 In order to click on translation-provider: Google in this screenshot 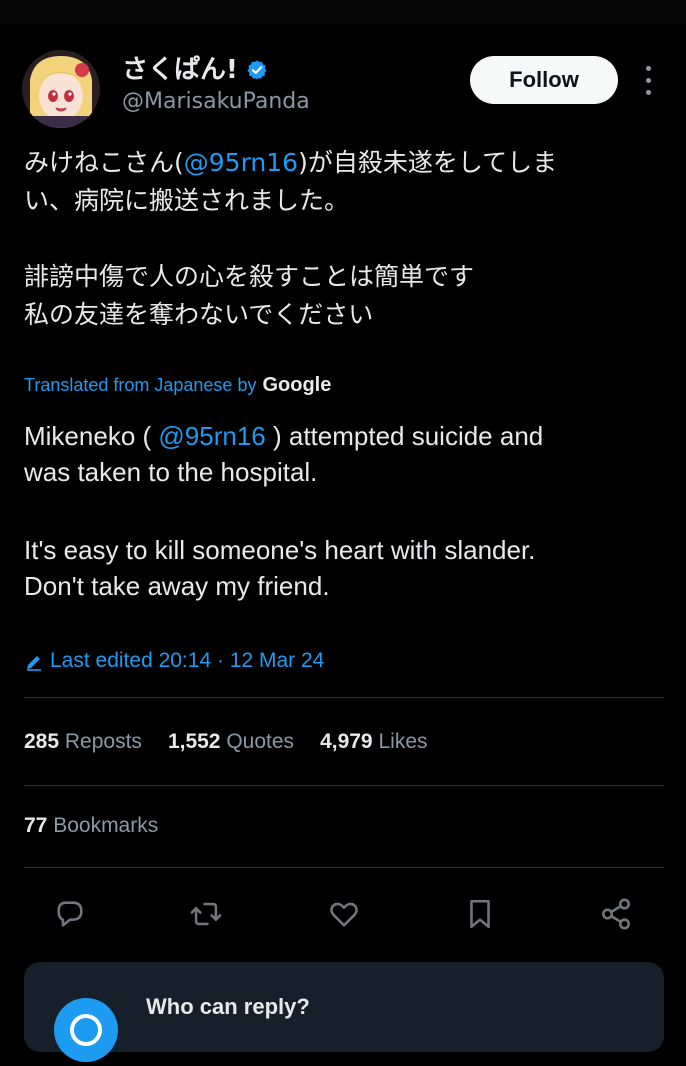, I will do `click(297, 385)`.